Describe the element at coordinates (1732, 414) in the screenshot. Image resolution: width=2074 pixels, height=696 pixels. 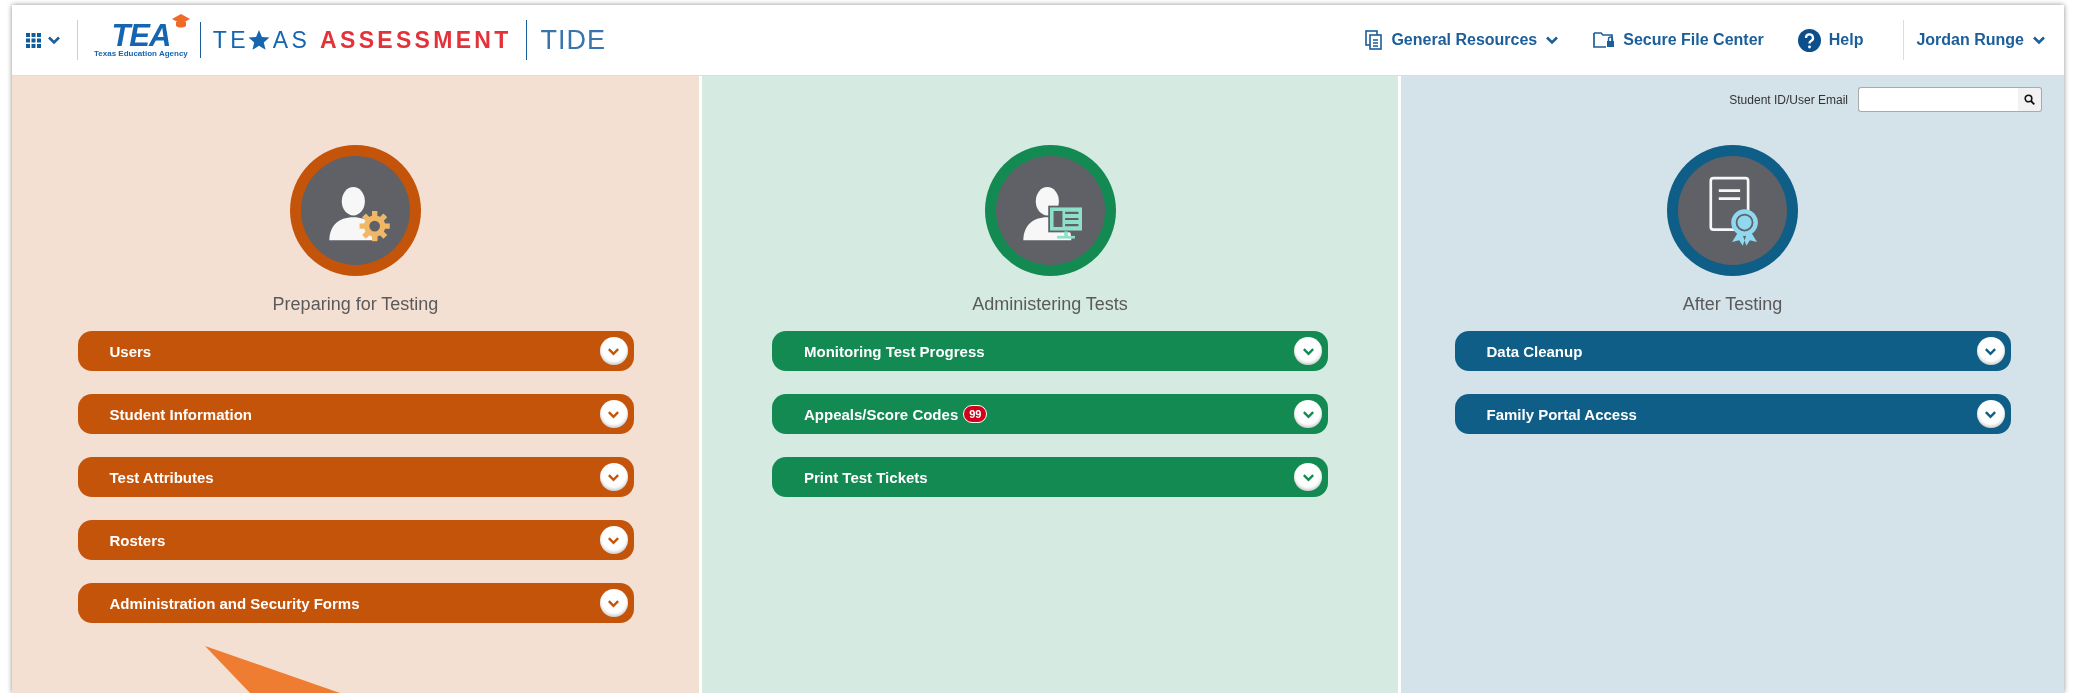
I see `accordion-bar: Family Portal Access` at that location.